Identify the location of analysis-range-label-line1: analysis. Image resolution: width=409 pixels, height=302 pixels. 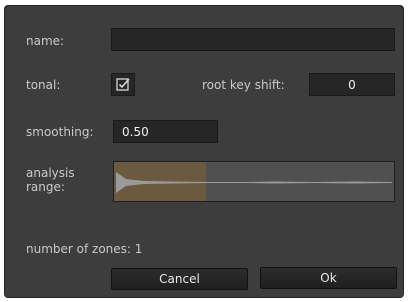
(50, 173).